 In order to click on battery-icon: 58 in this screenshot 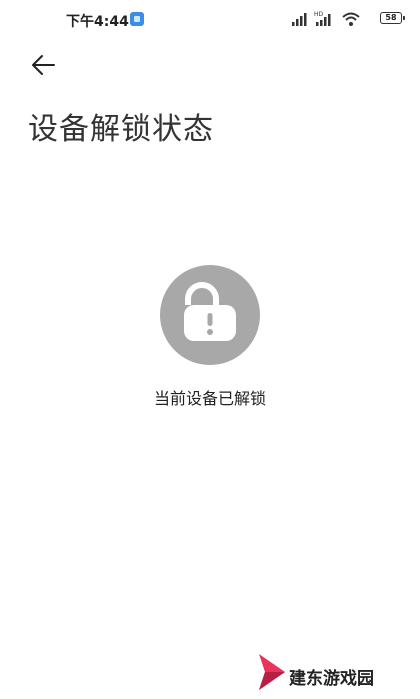, I will do `click(392, 18)`.